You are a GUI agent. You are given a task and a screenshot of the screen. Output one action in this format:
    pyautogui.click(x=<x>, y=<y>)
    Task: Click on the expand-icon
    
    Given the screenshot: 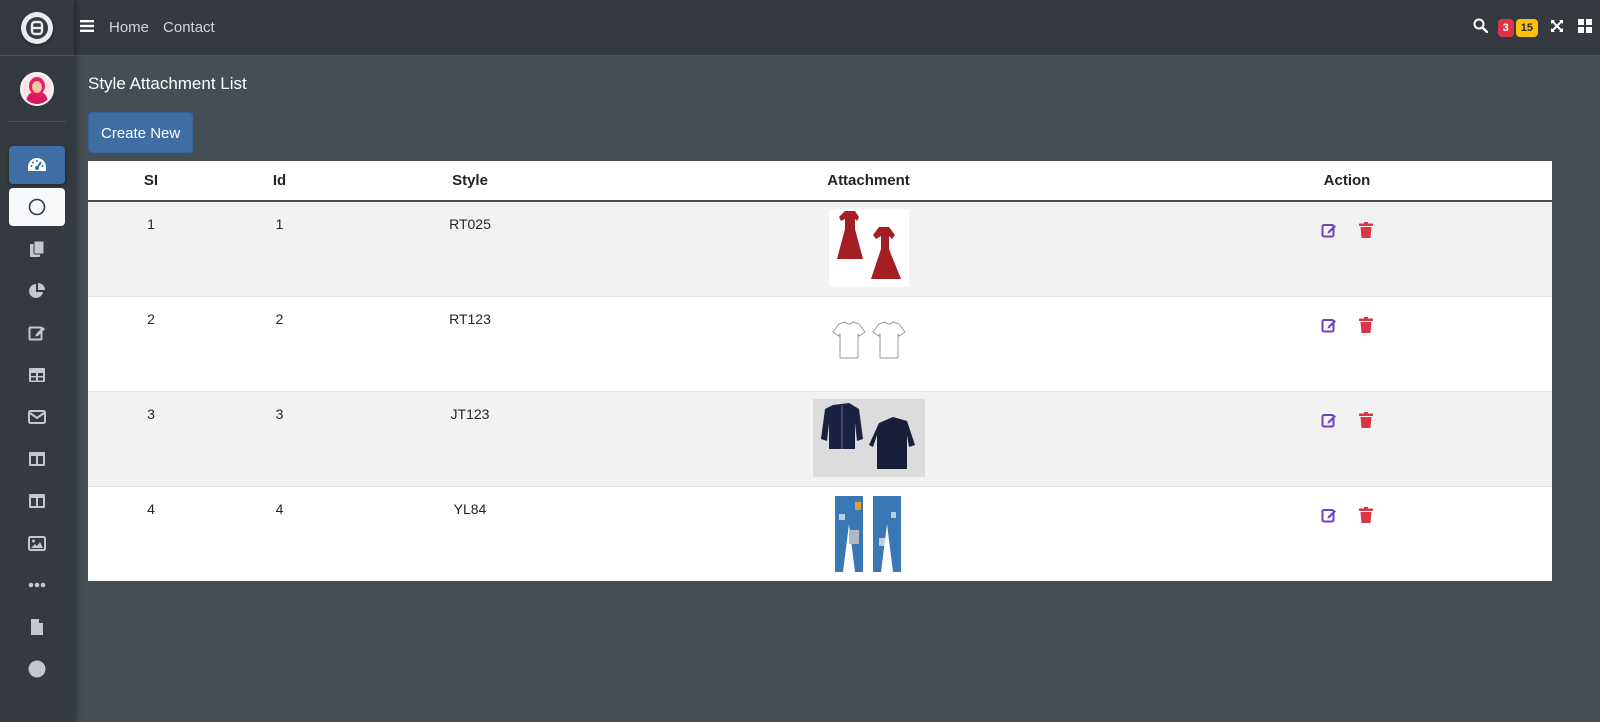 What is the action you would take?
    pyautogui.click(x=1557, y=25)
    